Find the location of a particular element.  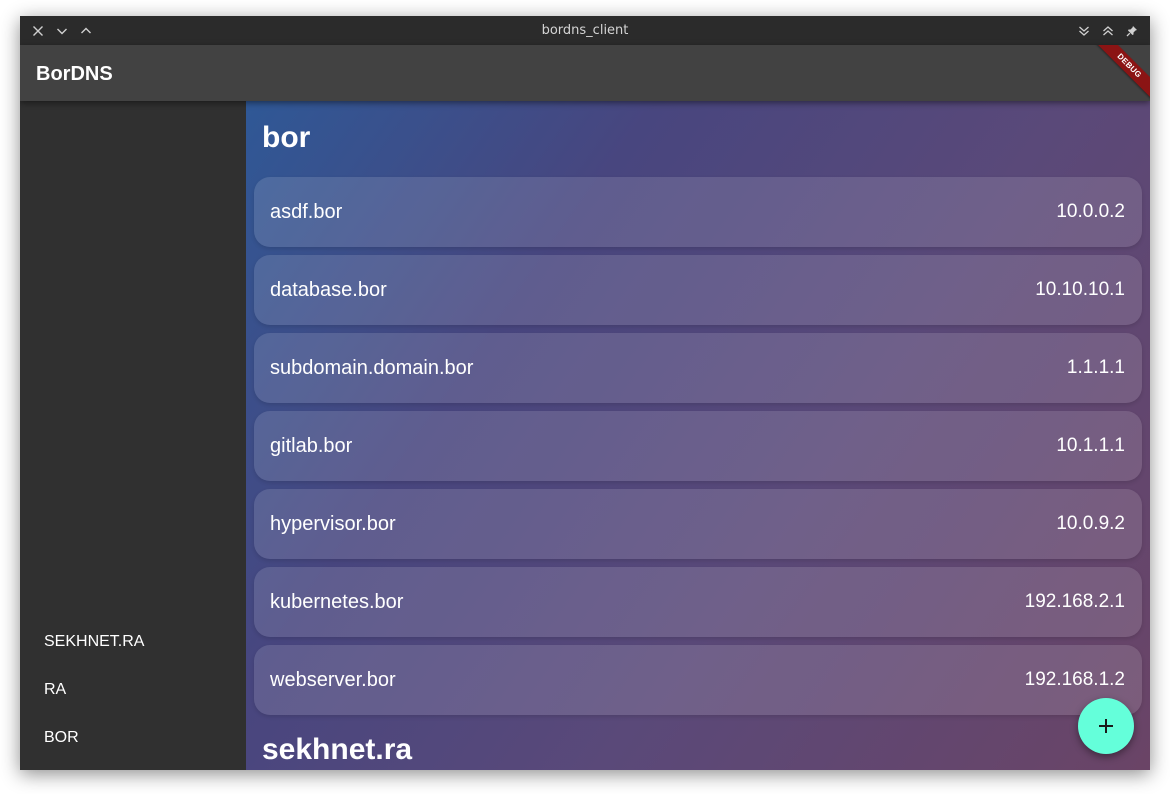

record-ip: 10.0.9.2 is located at coordinates (1090, 523).